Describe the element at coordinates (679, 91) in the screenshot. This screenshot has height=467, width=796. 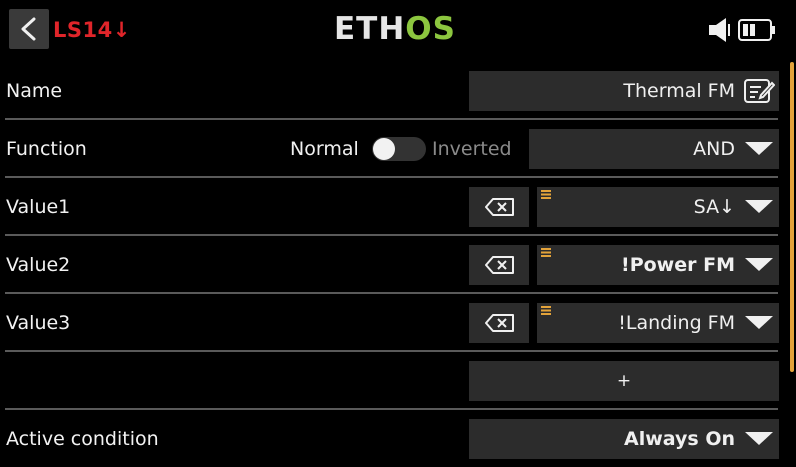
I see `name-value: Thermal FM` at that location.